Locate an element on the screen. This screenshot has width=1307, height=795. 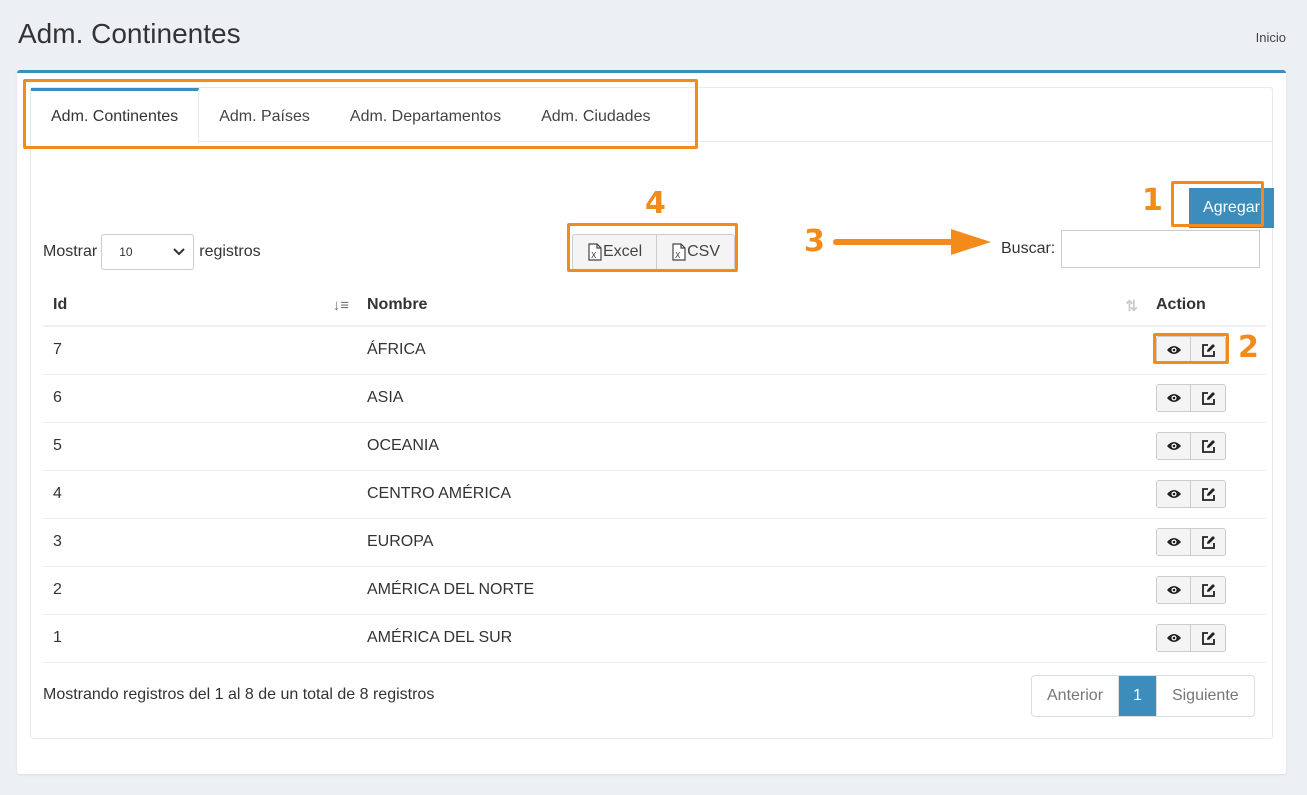
cell-name: ÁFRICA is located at coordinates (751, 350).